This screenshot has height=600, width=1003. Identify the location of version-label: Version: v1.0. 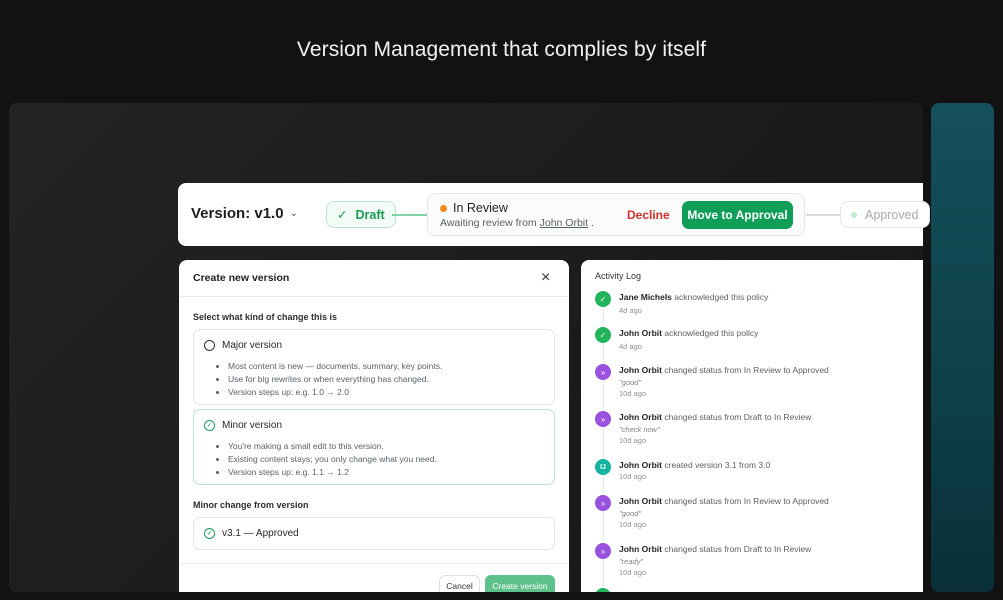
(237, 213).